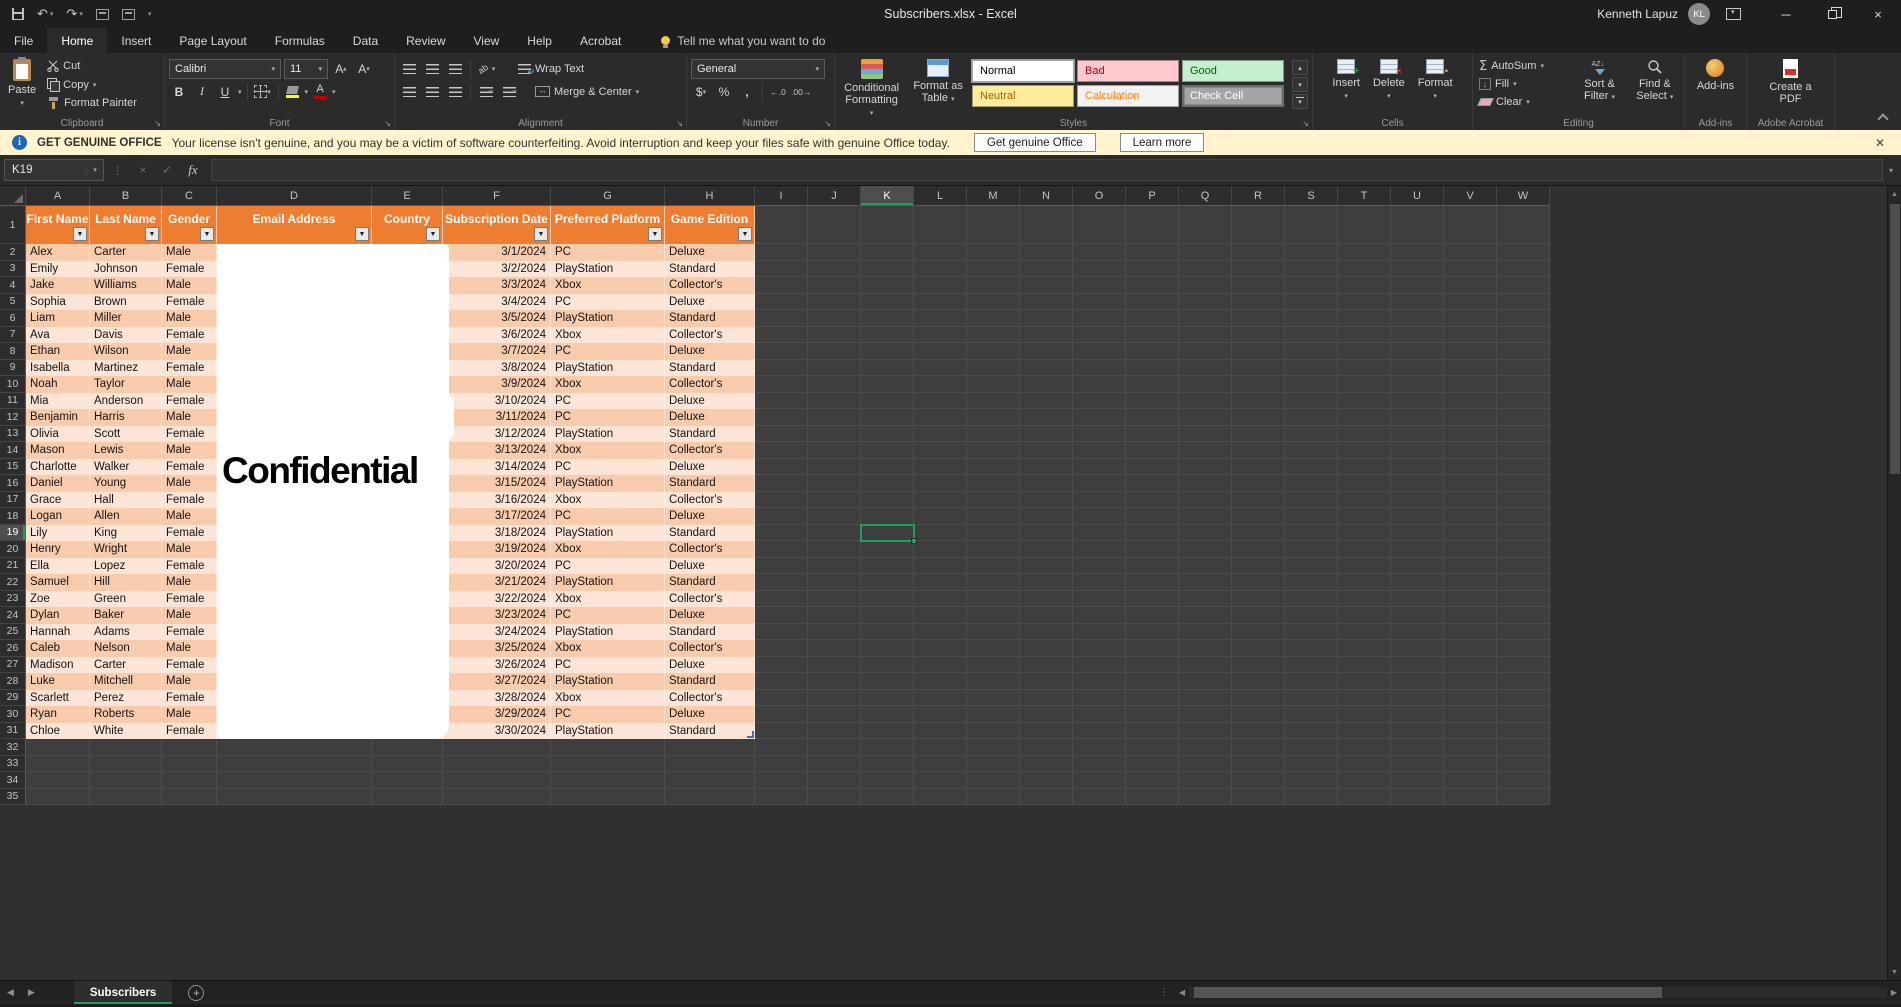 The height and width of the screenshot is (1007, 1901). Describe the element at coordinates (710, 252) in the screenshot. I see `cell-H2: Deluxe` at that location.